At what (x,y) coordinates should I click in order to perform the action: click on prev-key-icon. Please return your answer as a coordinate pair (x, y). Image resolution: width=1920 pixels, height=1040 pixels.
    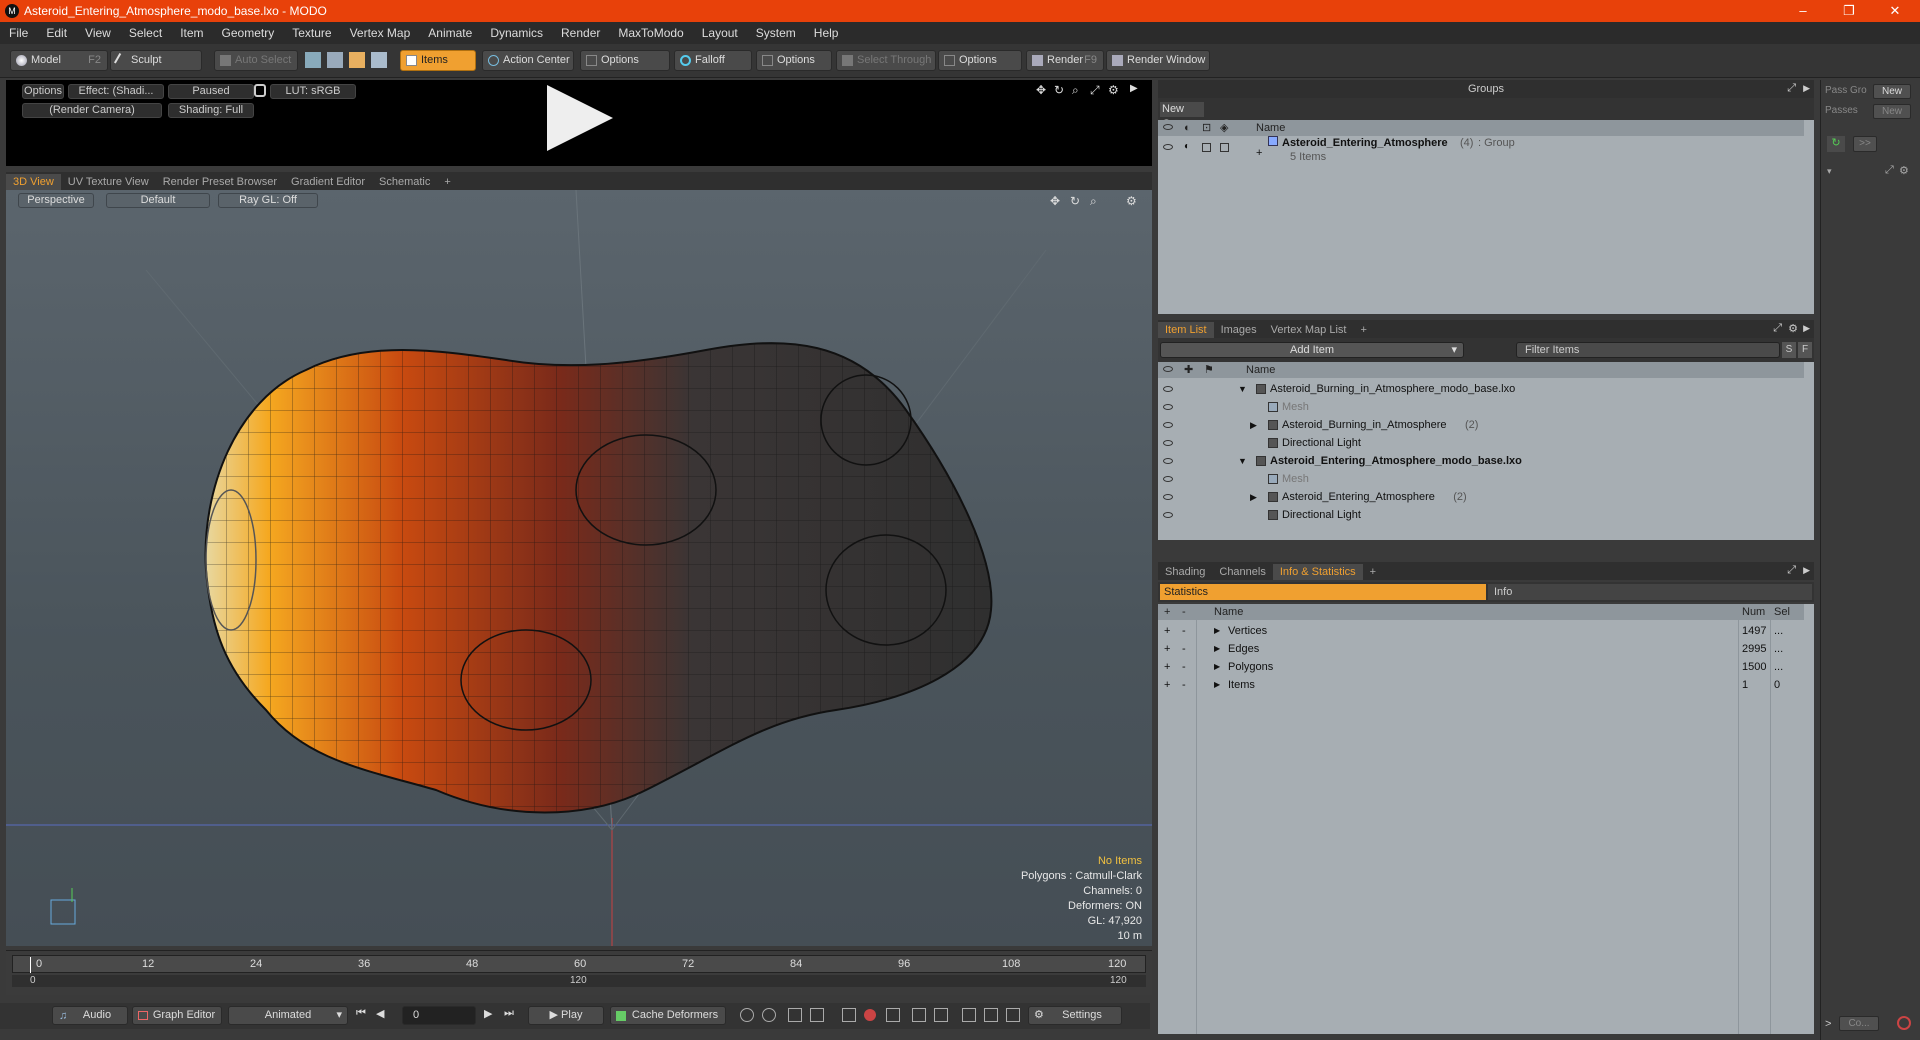
    Looking at the image, I should click on (795, 1015).